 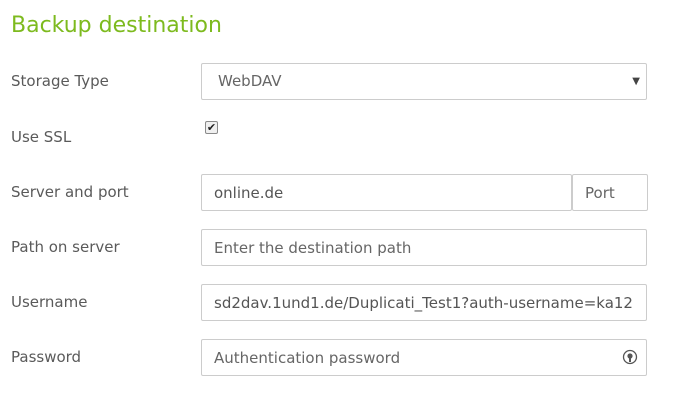 What do you see at coordinates (116, 25) in the screenshot?
I see `section-title: Backup destination` at bounding box center [116, 25].